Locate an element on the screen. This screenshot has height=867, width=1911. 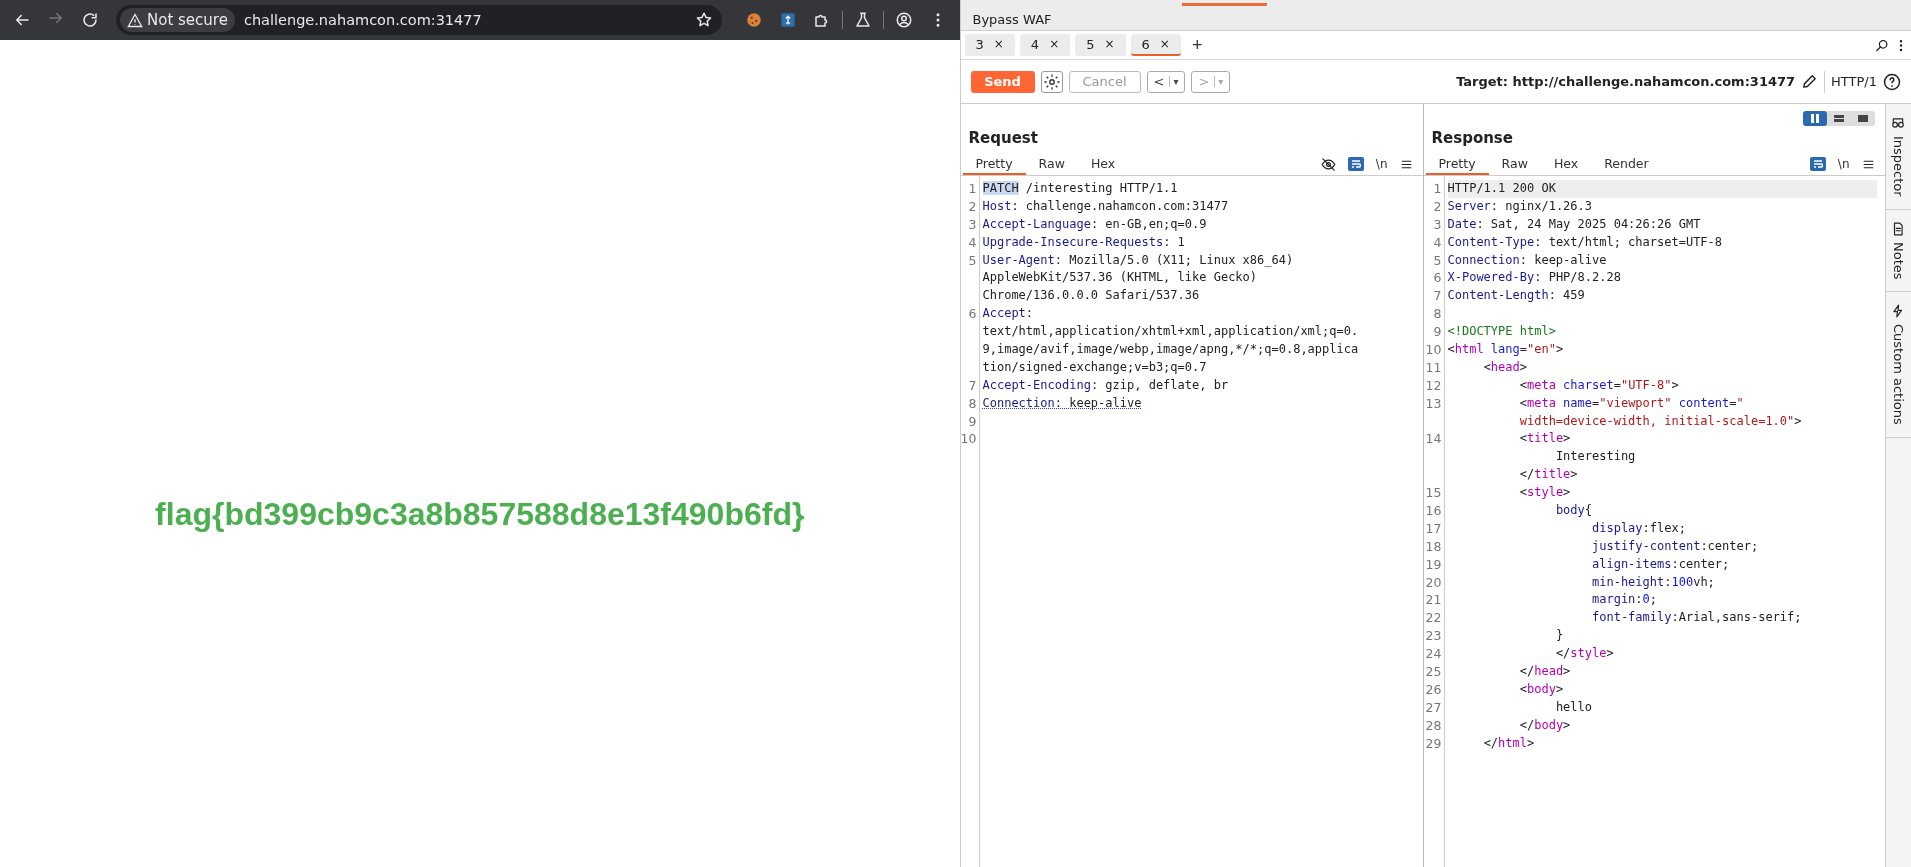
code-line: AppleWebKit/537.36 (KHTML, like Gecko) is located at coordinates (1120, 278).